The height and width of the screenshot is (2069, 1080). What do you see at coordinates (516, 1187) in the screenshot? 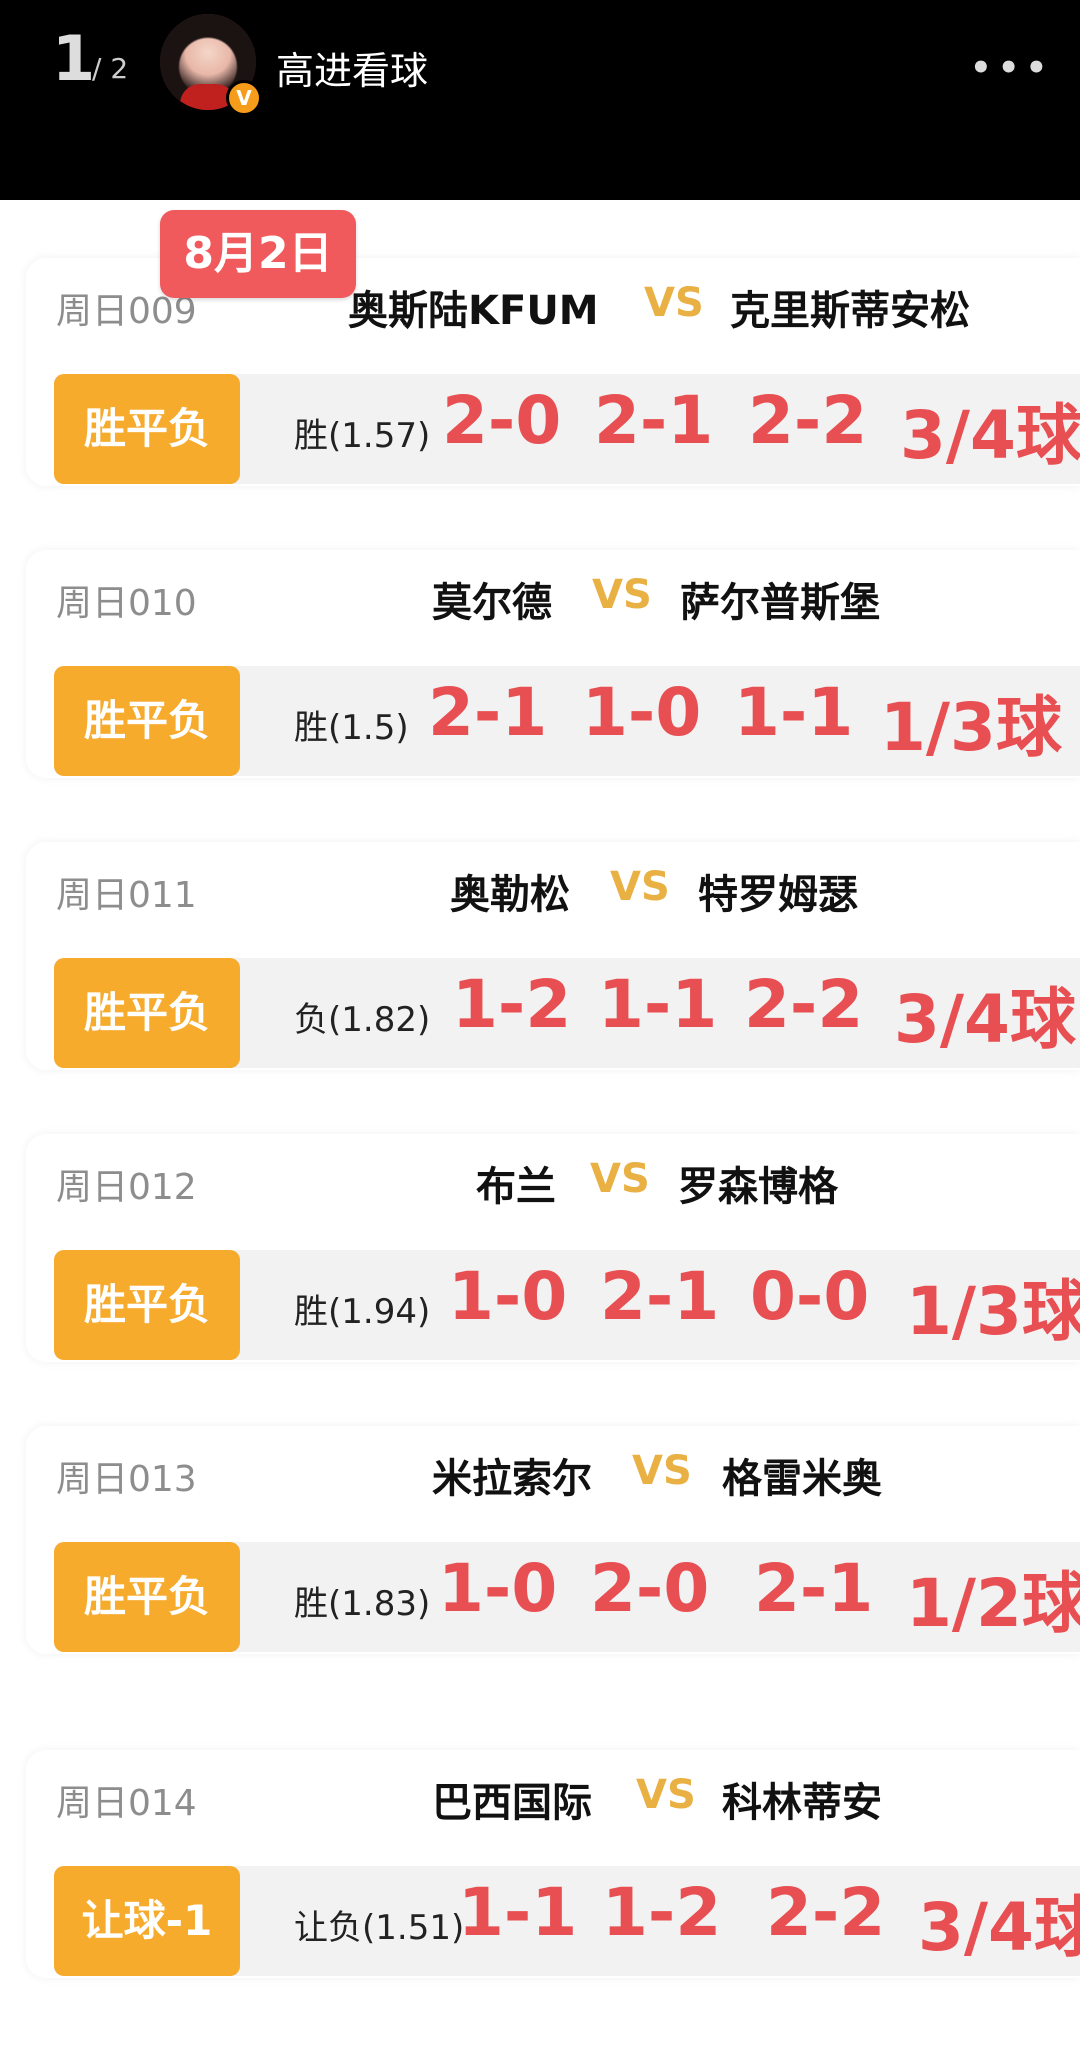
I see `home-team: 布兰` at bounding box center [516, 1187].